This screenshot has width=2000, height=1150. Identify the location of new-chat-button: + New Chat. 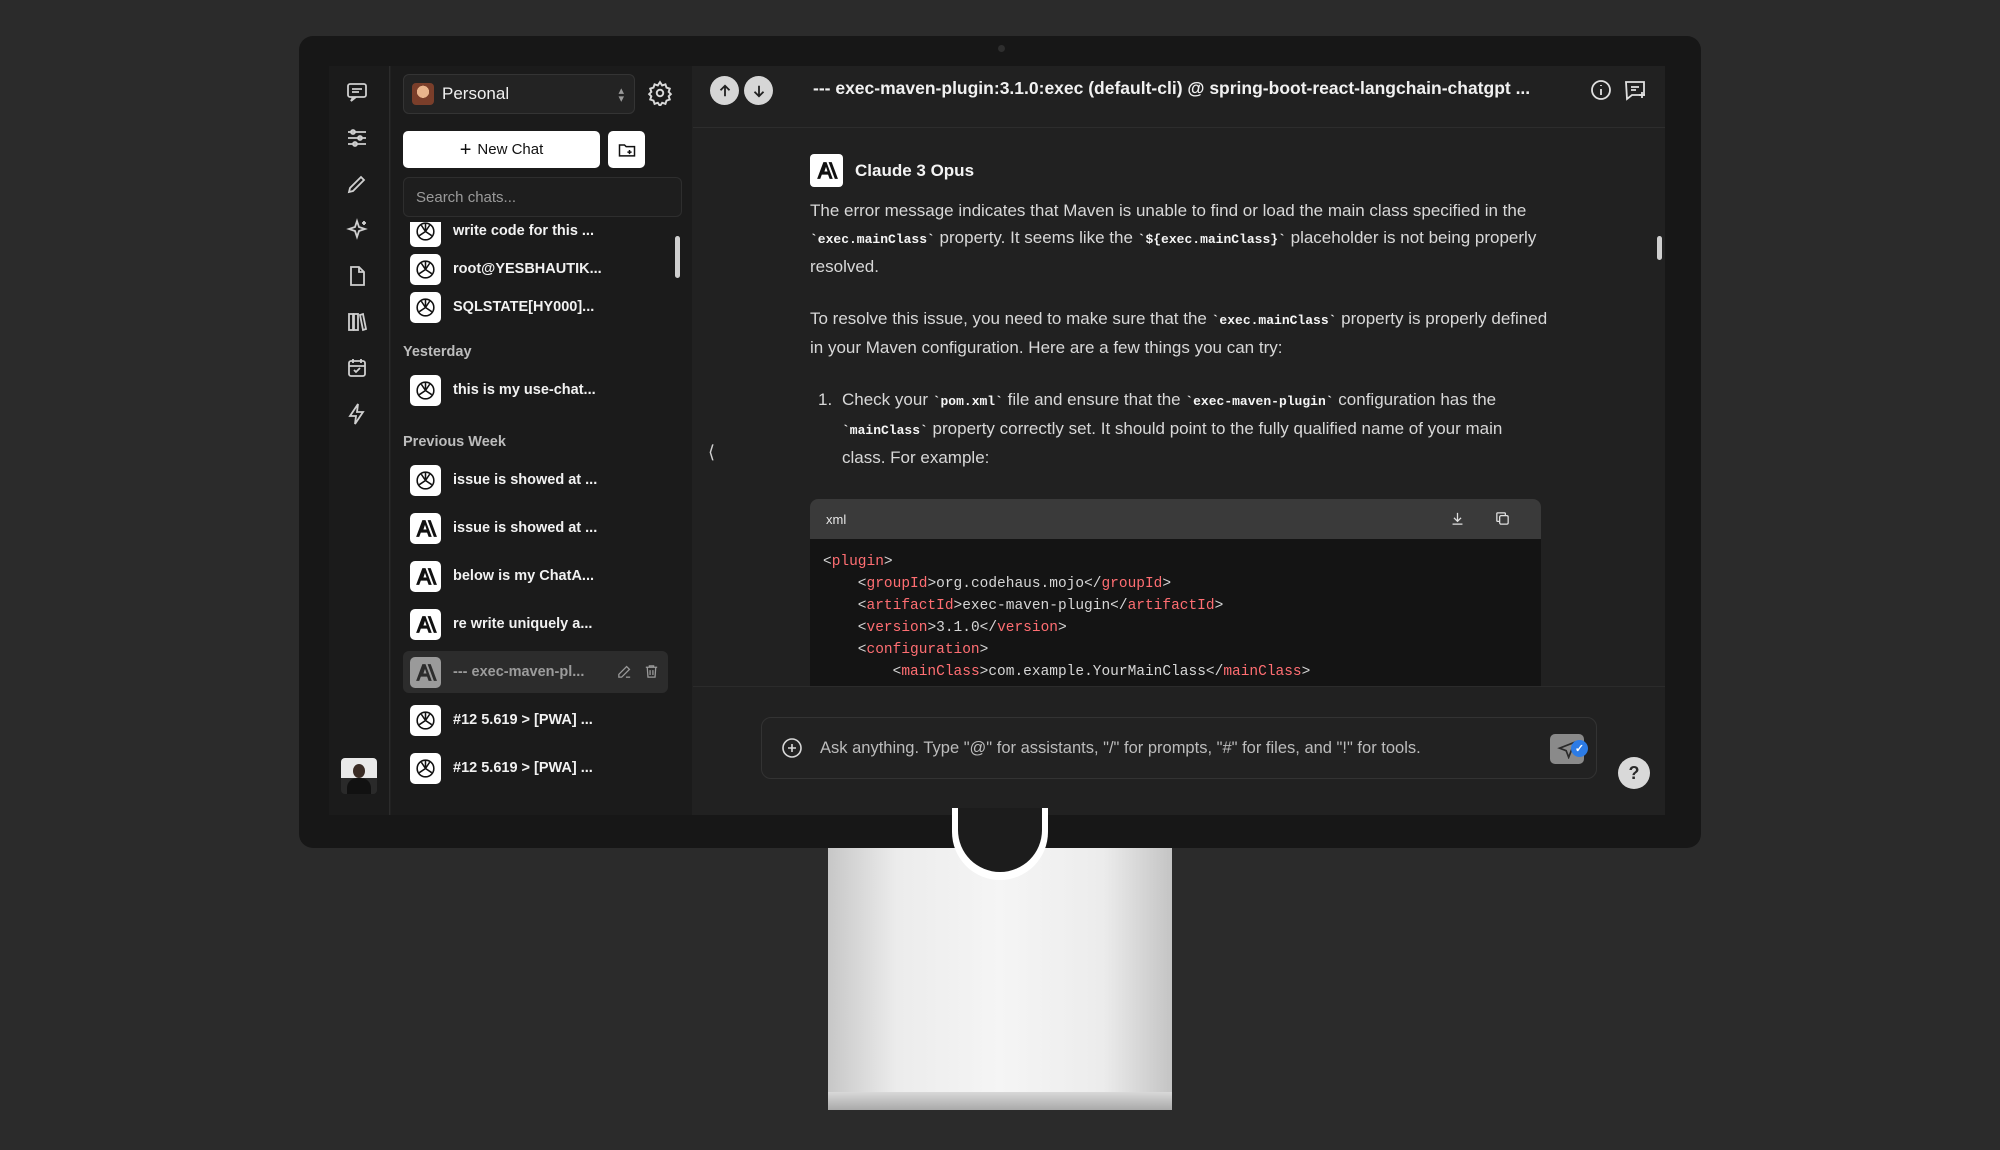
(501, 149).